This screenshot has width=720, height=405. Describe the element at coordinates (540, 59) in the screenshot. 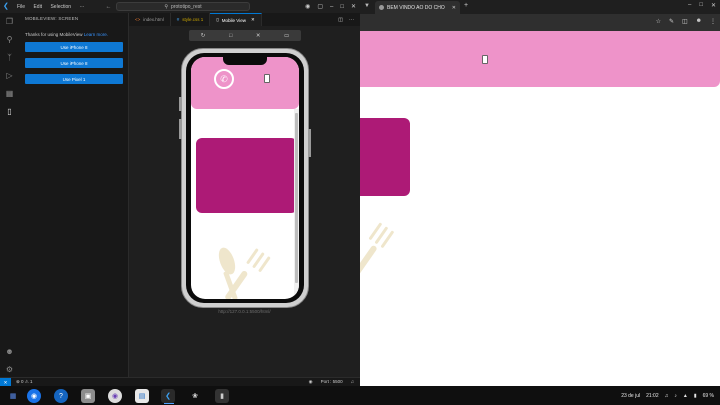

I see `page-header` at that location.